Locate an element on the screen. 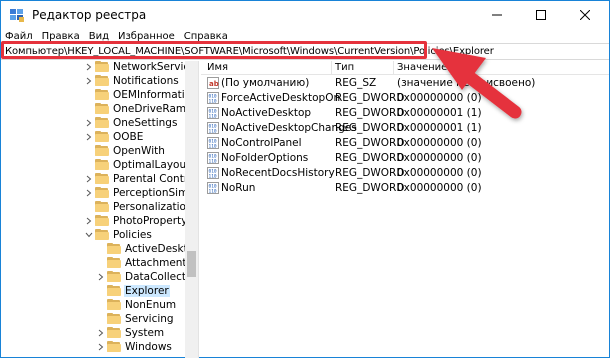 This screenshot has width=610, height=358. tree-item: NonEnum is located at coordinates (136, 305).